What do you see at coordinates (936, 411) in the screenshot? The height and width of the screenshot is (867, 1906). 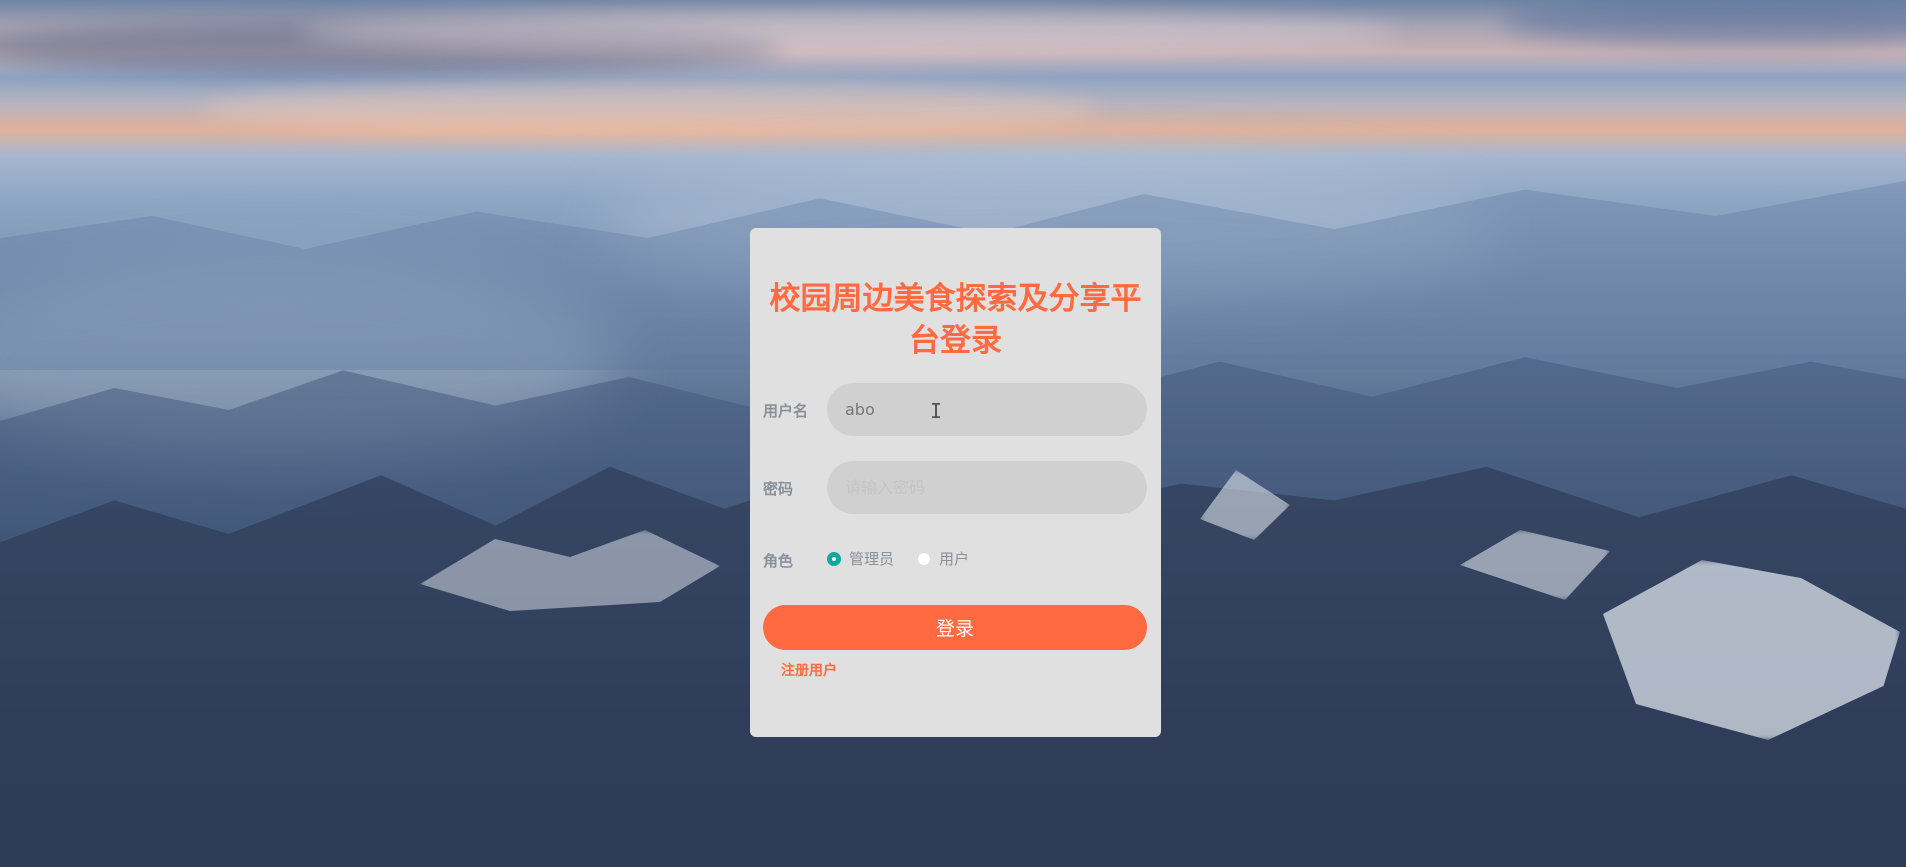 I see `text-cursor-icon: I` at bounding box center [936, 411].